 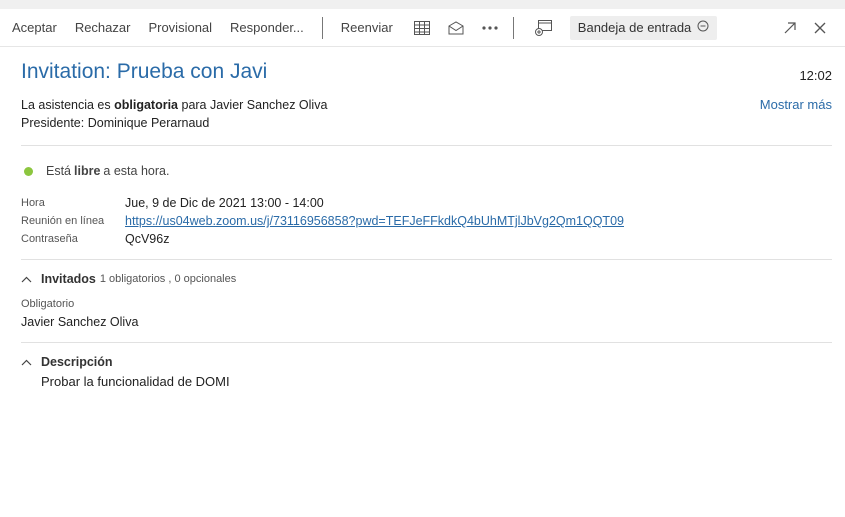 I want to click on availability-prefix: Está, so click(x=59, y=171).